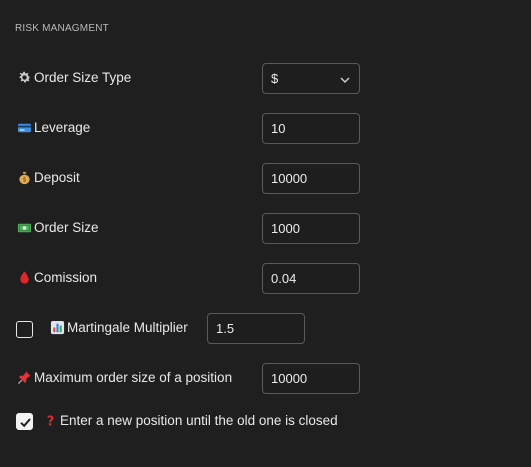  What do you see at coordinates (311, 78) in the screenshot?
I see `order-size-type-select: $` at bounding box center [311, 78].